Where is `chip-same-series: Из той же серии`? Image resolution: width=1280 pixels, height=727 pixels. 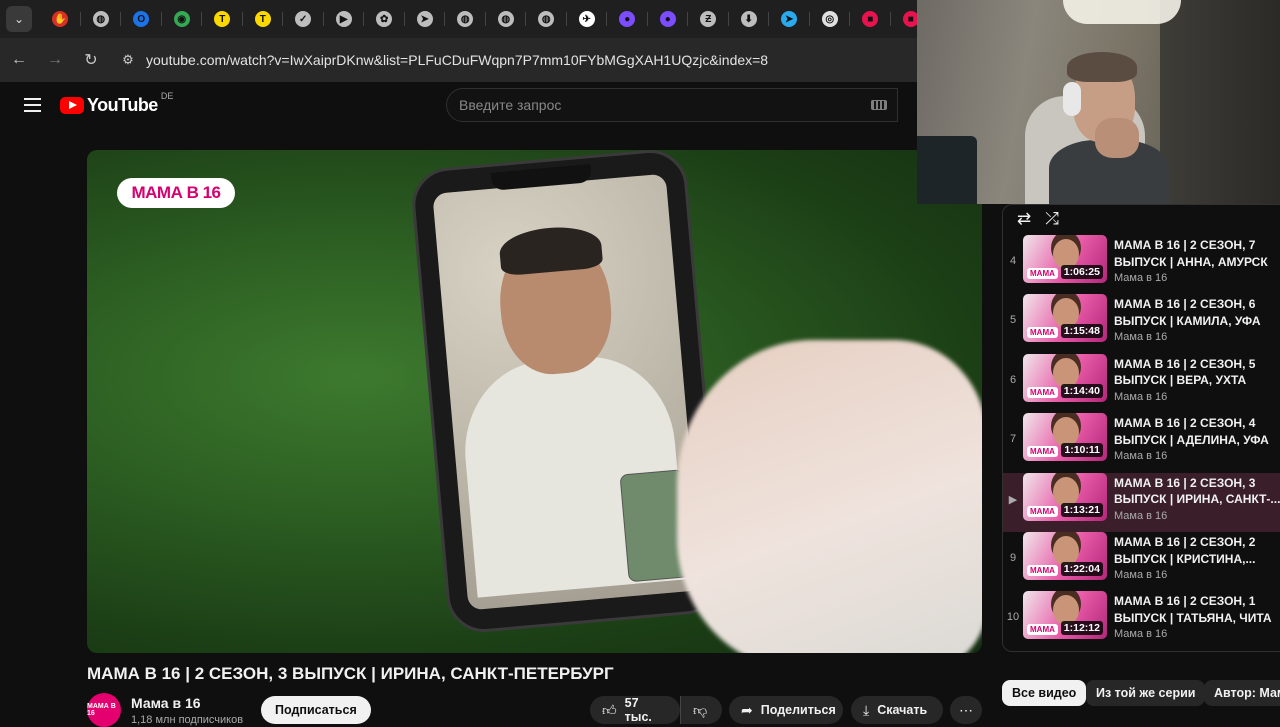
chip-same-series: Из той же серии is located at coordinates (1146, 693).